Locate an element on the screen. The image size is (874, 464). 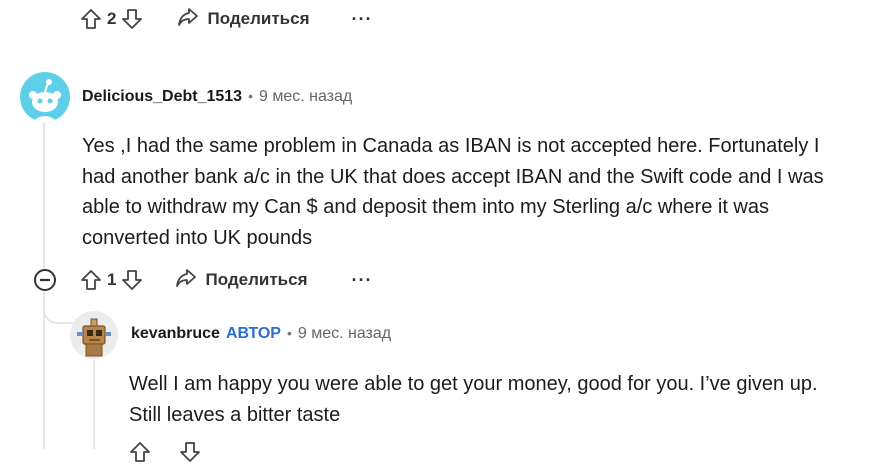
top-actions: 2 Поделиться ··· is located at coordinates (226, 19).